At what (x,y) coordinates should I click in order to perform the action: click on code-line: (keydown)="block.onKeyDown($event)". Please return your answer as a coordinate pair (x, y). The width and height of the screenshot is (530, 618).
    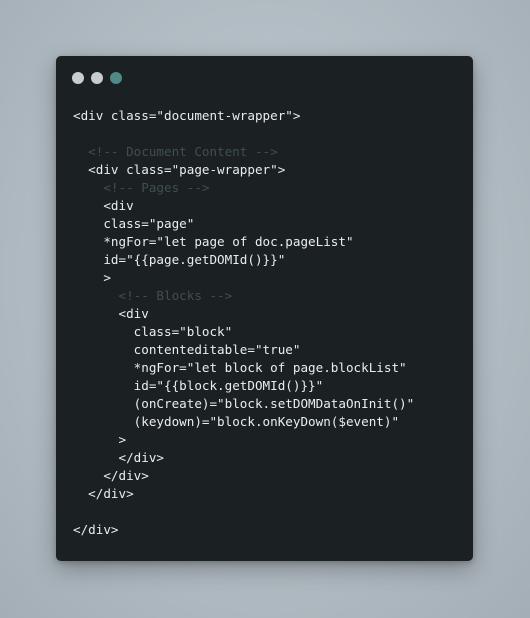
    Looking at the image, I should click on (236, 421).